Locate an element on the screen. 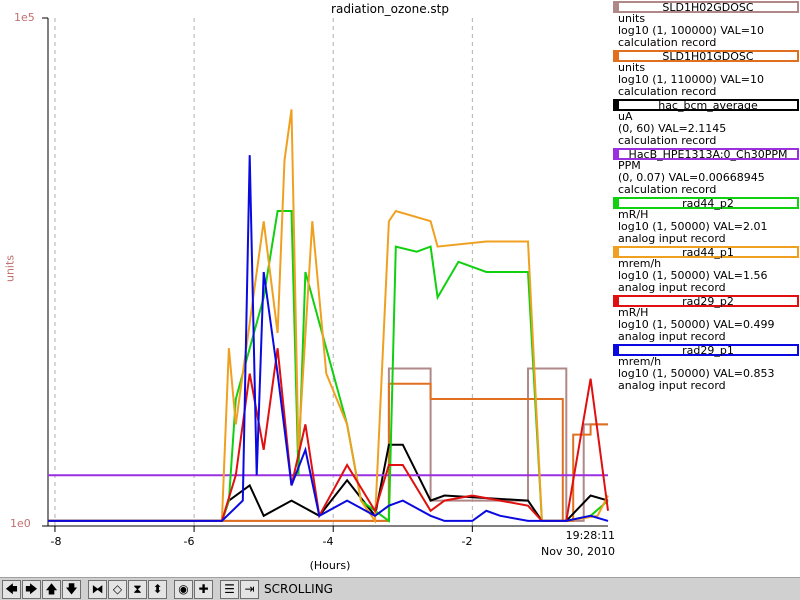  y-tick-bottom: 1e0 is located at coordinates (20, 523).